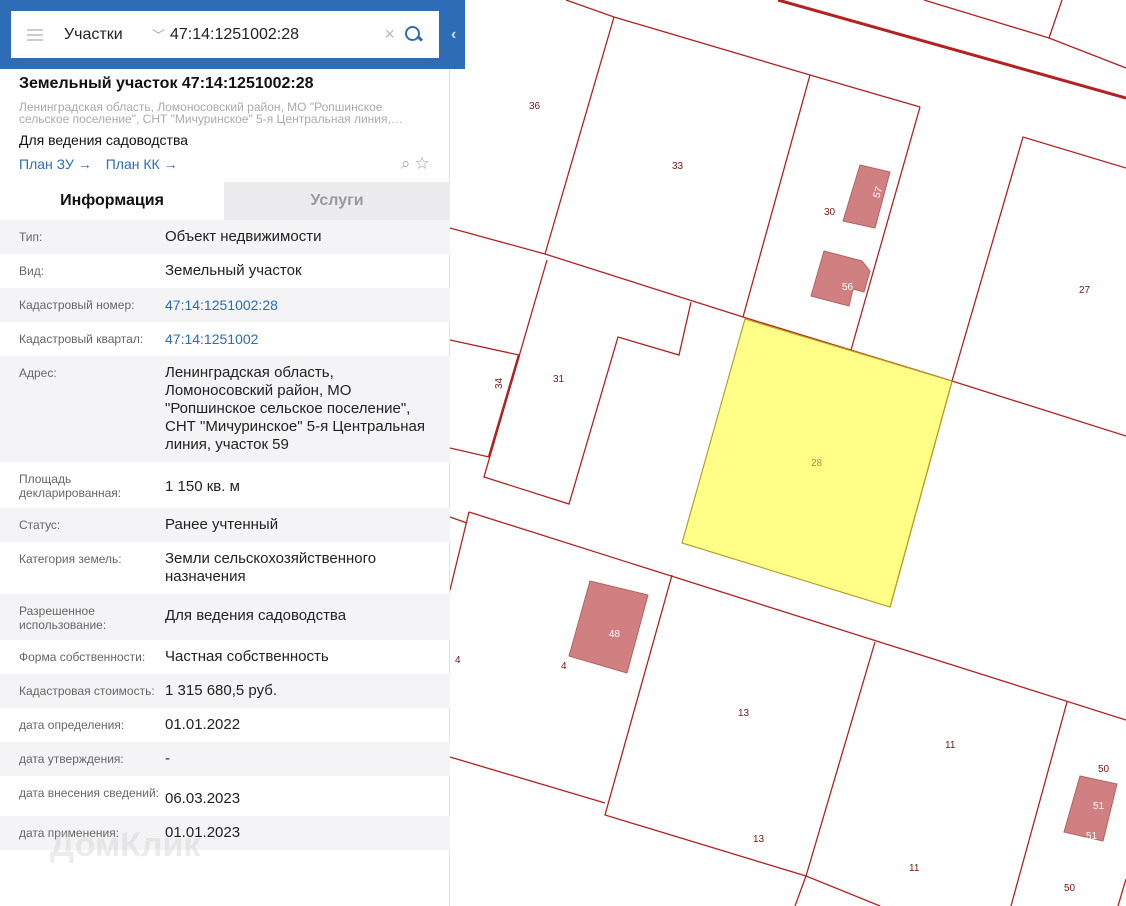 Image resolution: width=1126 pixels, height=906 pixels. What do you see at coordinates (256, 615) in the screenshot?
I see `row-value: Для ведения садоводства` at bounding box center [256, 615].